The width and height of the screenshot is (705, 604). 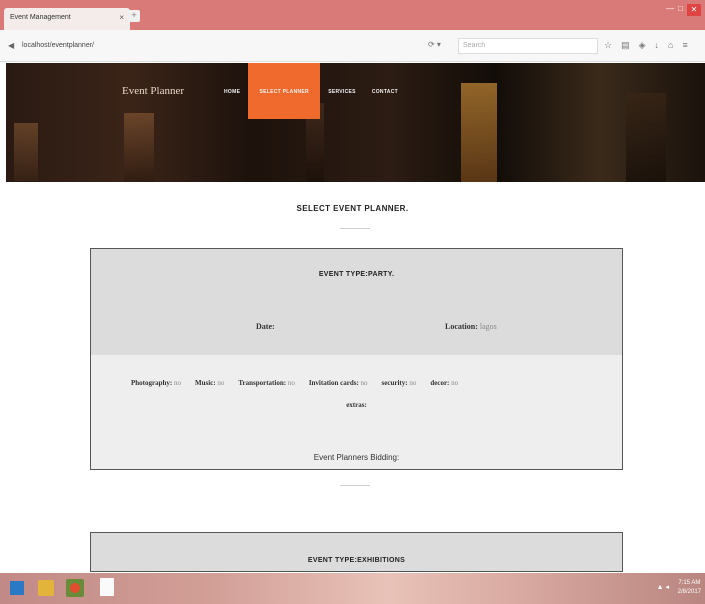 I want to click on date-label: Date:, so click(x=265, y=326).